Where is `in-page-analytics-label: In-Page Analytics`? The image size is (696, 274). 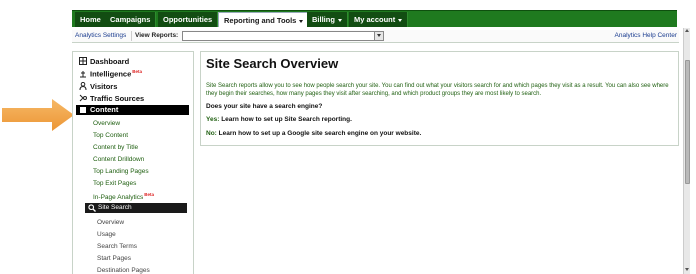
in-page-analytics-label: In-Page Analytics is located at coordinates (118, 198).